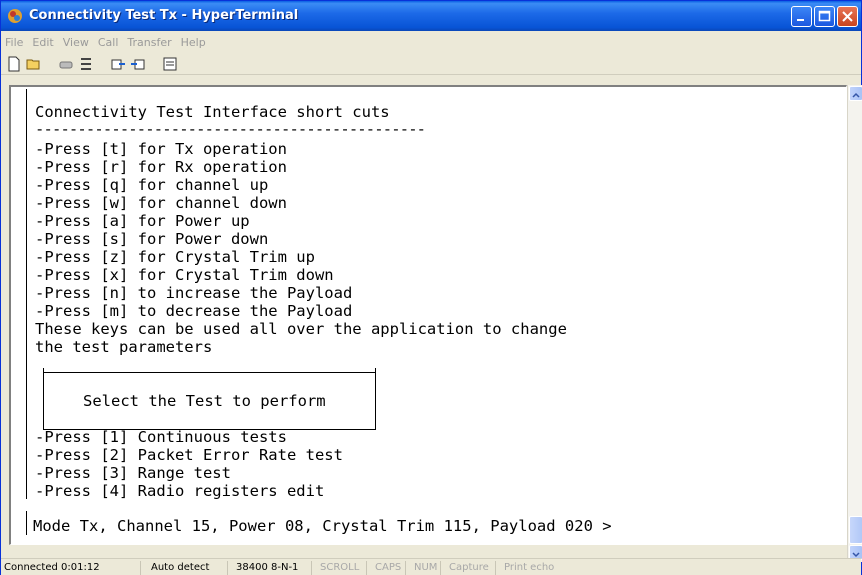 This screenshot has height=575, width=862. I want to click on caps-indicator: CAPS, so click(389, 568).